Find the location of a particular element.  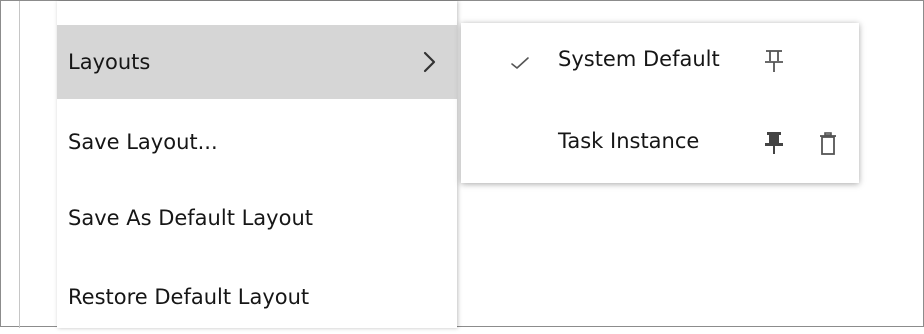

pin-outline-icon is located at coordinates (774, 61).